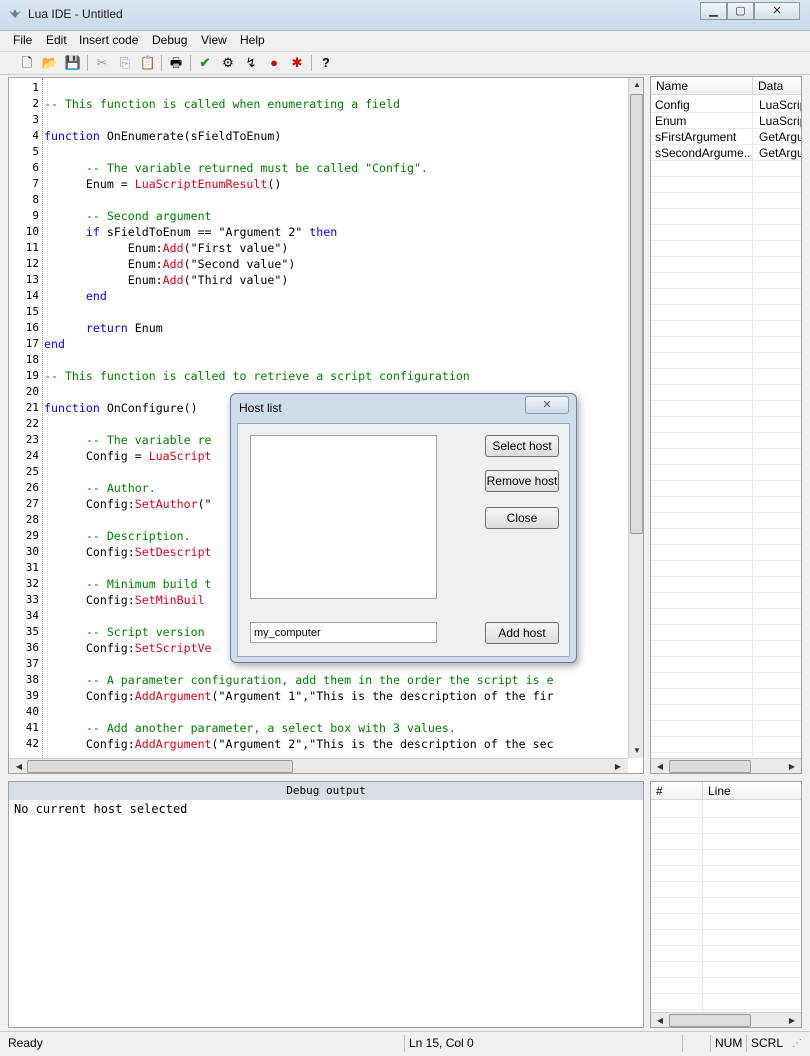 The width and height of the screenshot is (810, 1056). I want to click on column-header-data: Data, so click(777, 86).